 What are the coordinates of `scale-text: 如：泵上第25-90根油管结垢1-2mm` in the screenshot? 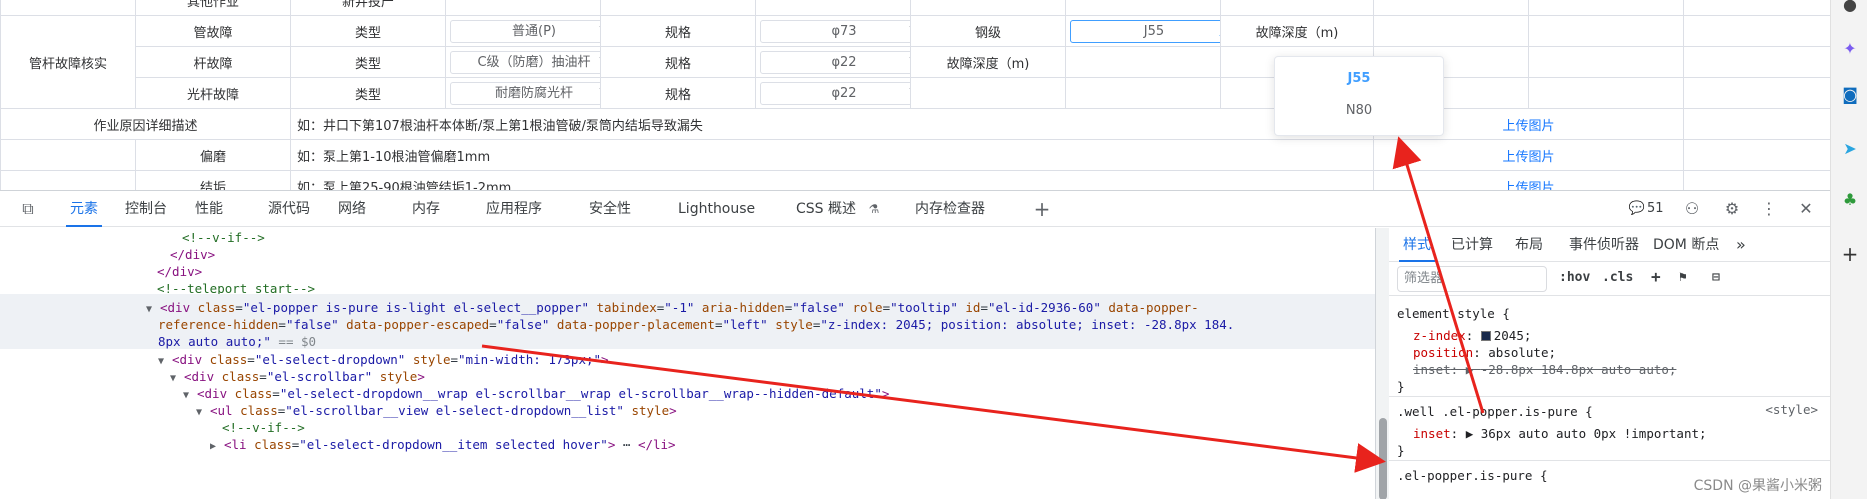 It's located at (832, 180).